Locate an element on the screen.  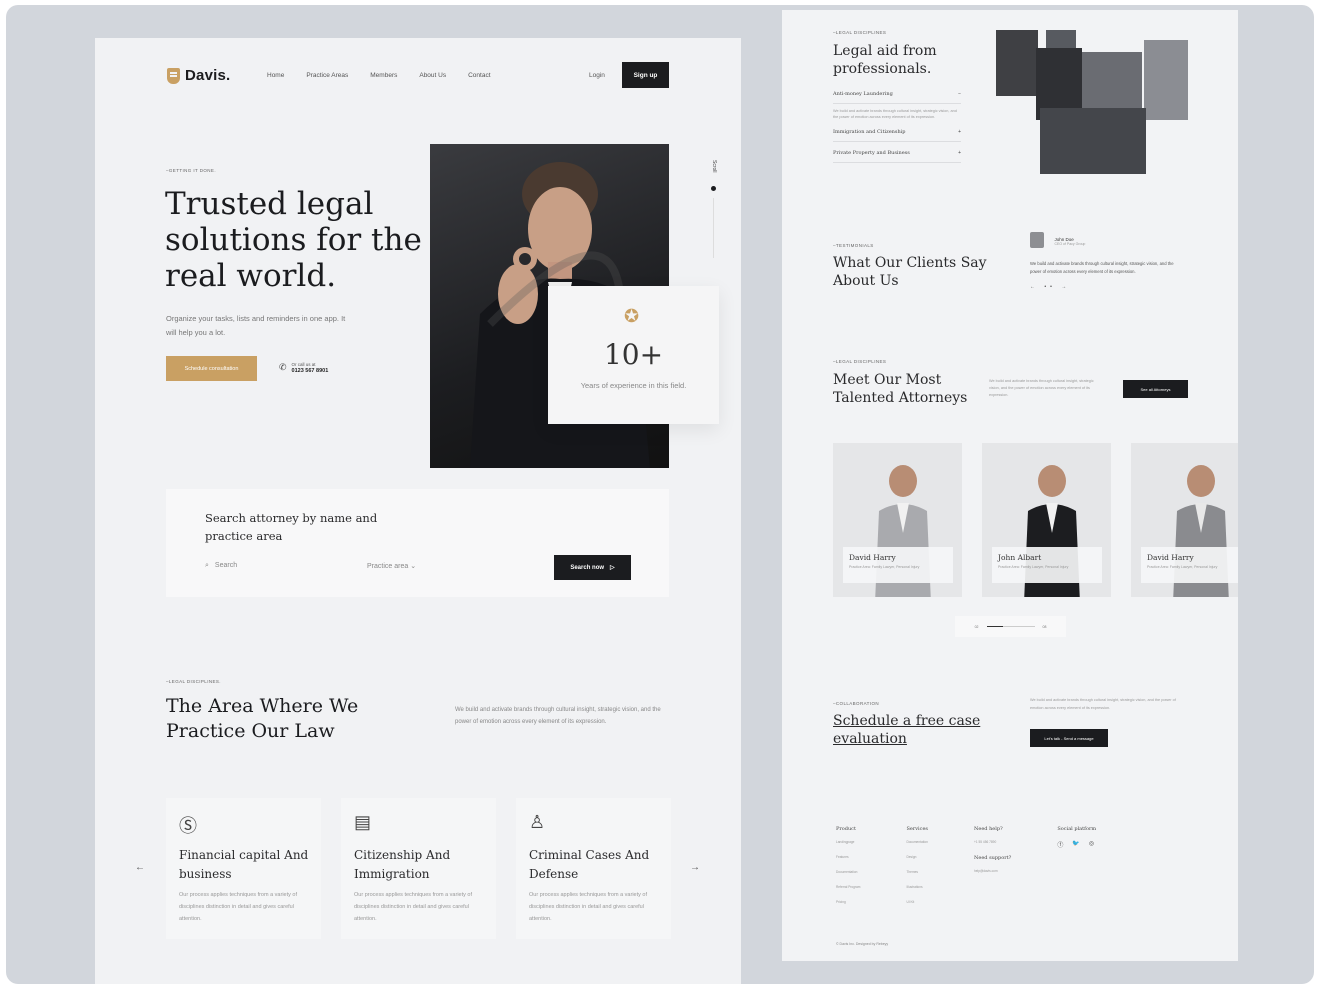
logo: Davis. is located at coordinates (198, 75).